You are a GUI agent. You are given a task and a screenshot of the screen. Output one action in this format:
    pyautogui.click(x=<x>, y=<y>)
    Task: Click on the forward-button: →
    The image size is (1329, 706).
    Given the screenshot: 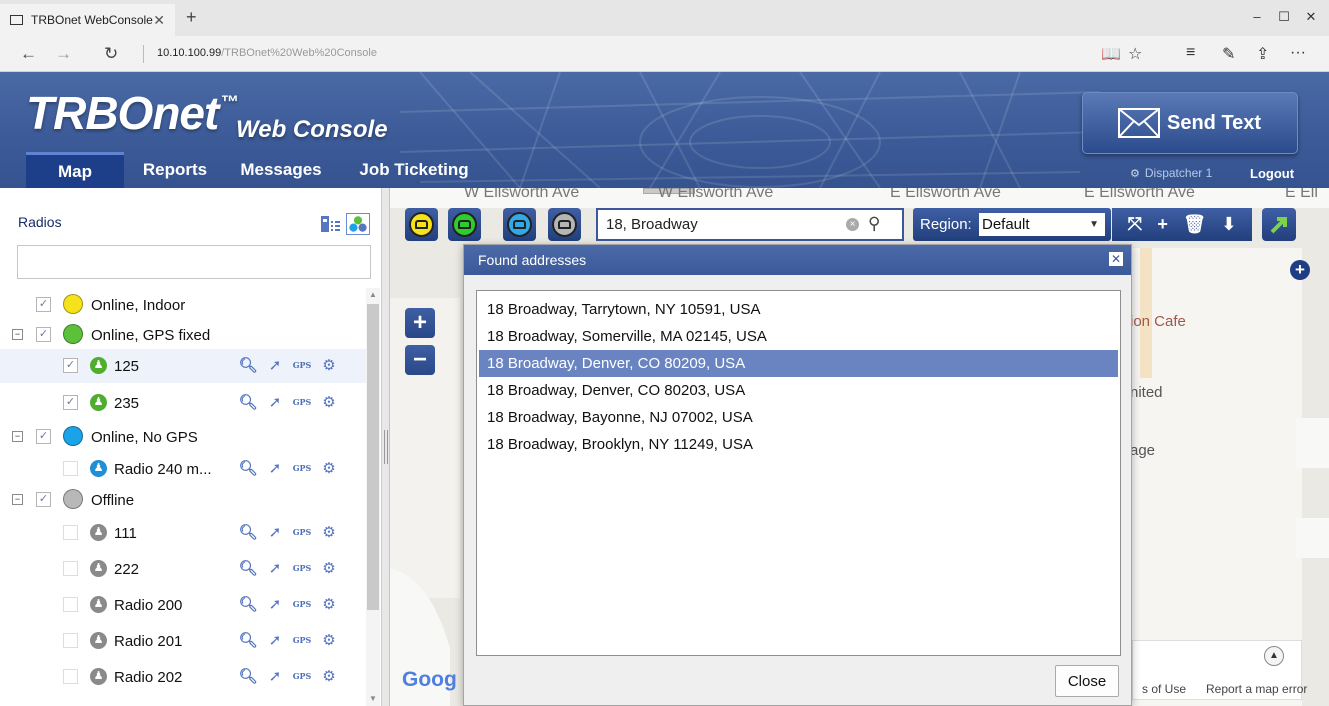 What is the action you would take?
    pyautogui.click(x=63, y=54)
    